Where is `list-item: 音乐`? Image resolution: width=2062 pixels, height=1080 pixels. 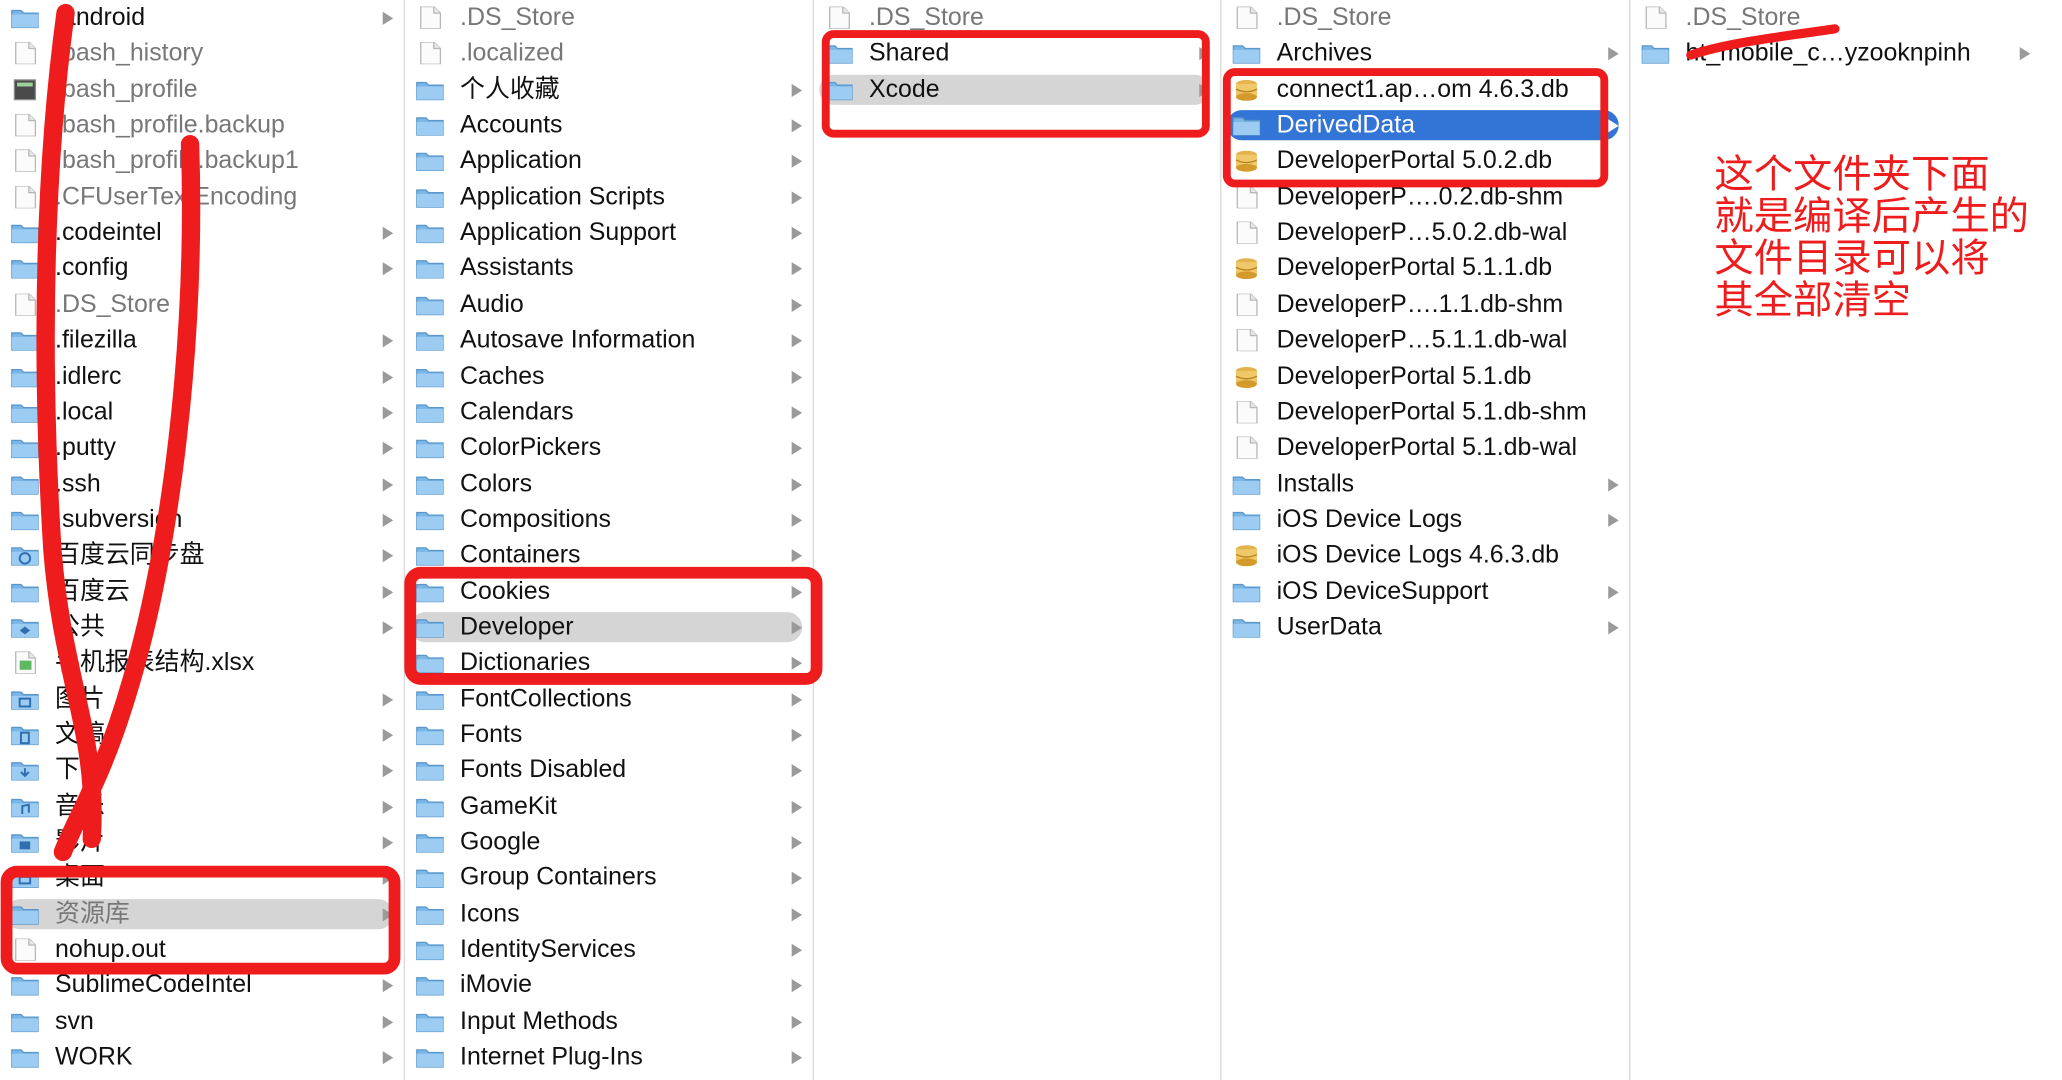 list-item: 音乐 is located at coordinates (202, 806).